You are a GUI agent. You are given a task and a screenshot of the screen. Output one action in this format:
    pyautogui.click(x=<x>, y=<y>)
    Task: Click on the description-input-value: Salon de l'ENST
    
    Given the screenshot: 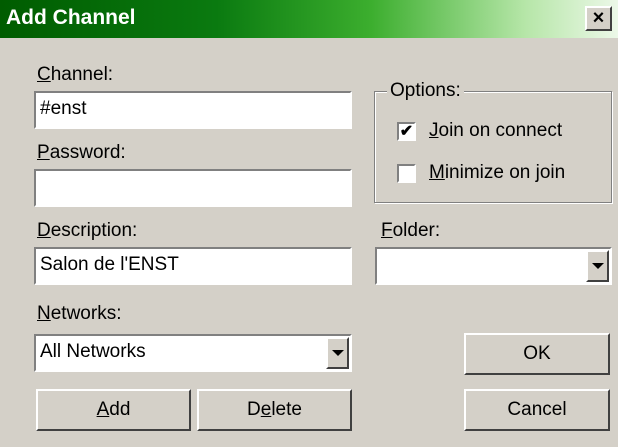 What is the action you would take?
    pyautogui.click(x=109, y=264)
    